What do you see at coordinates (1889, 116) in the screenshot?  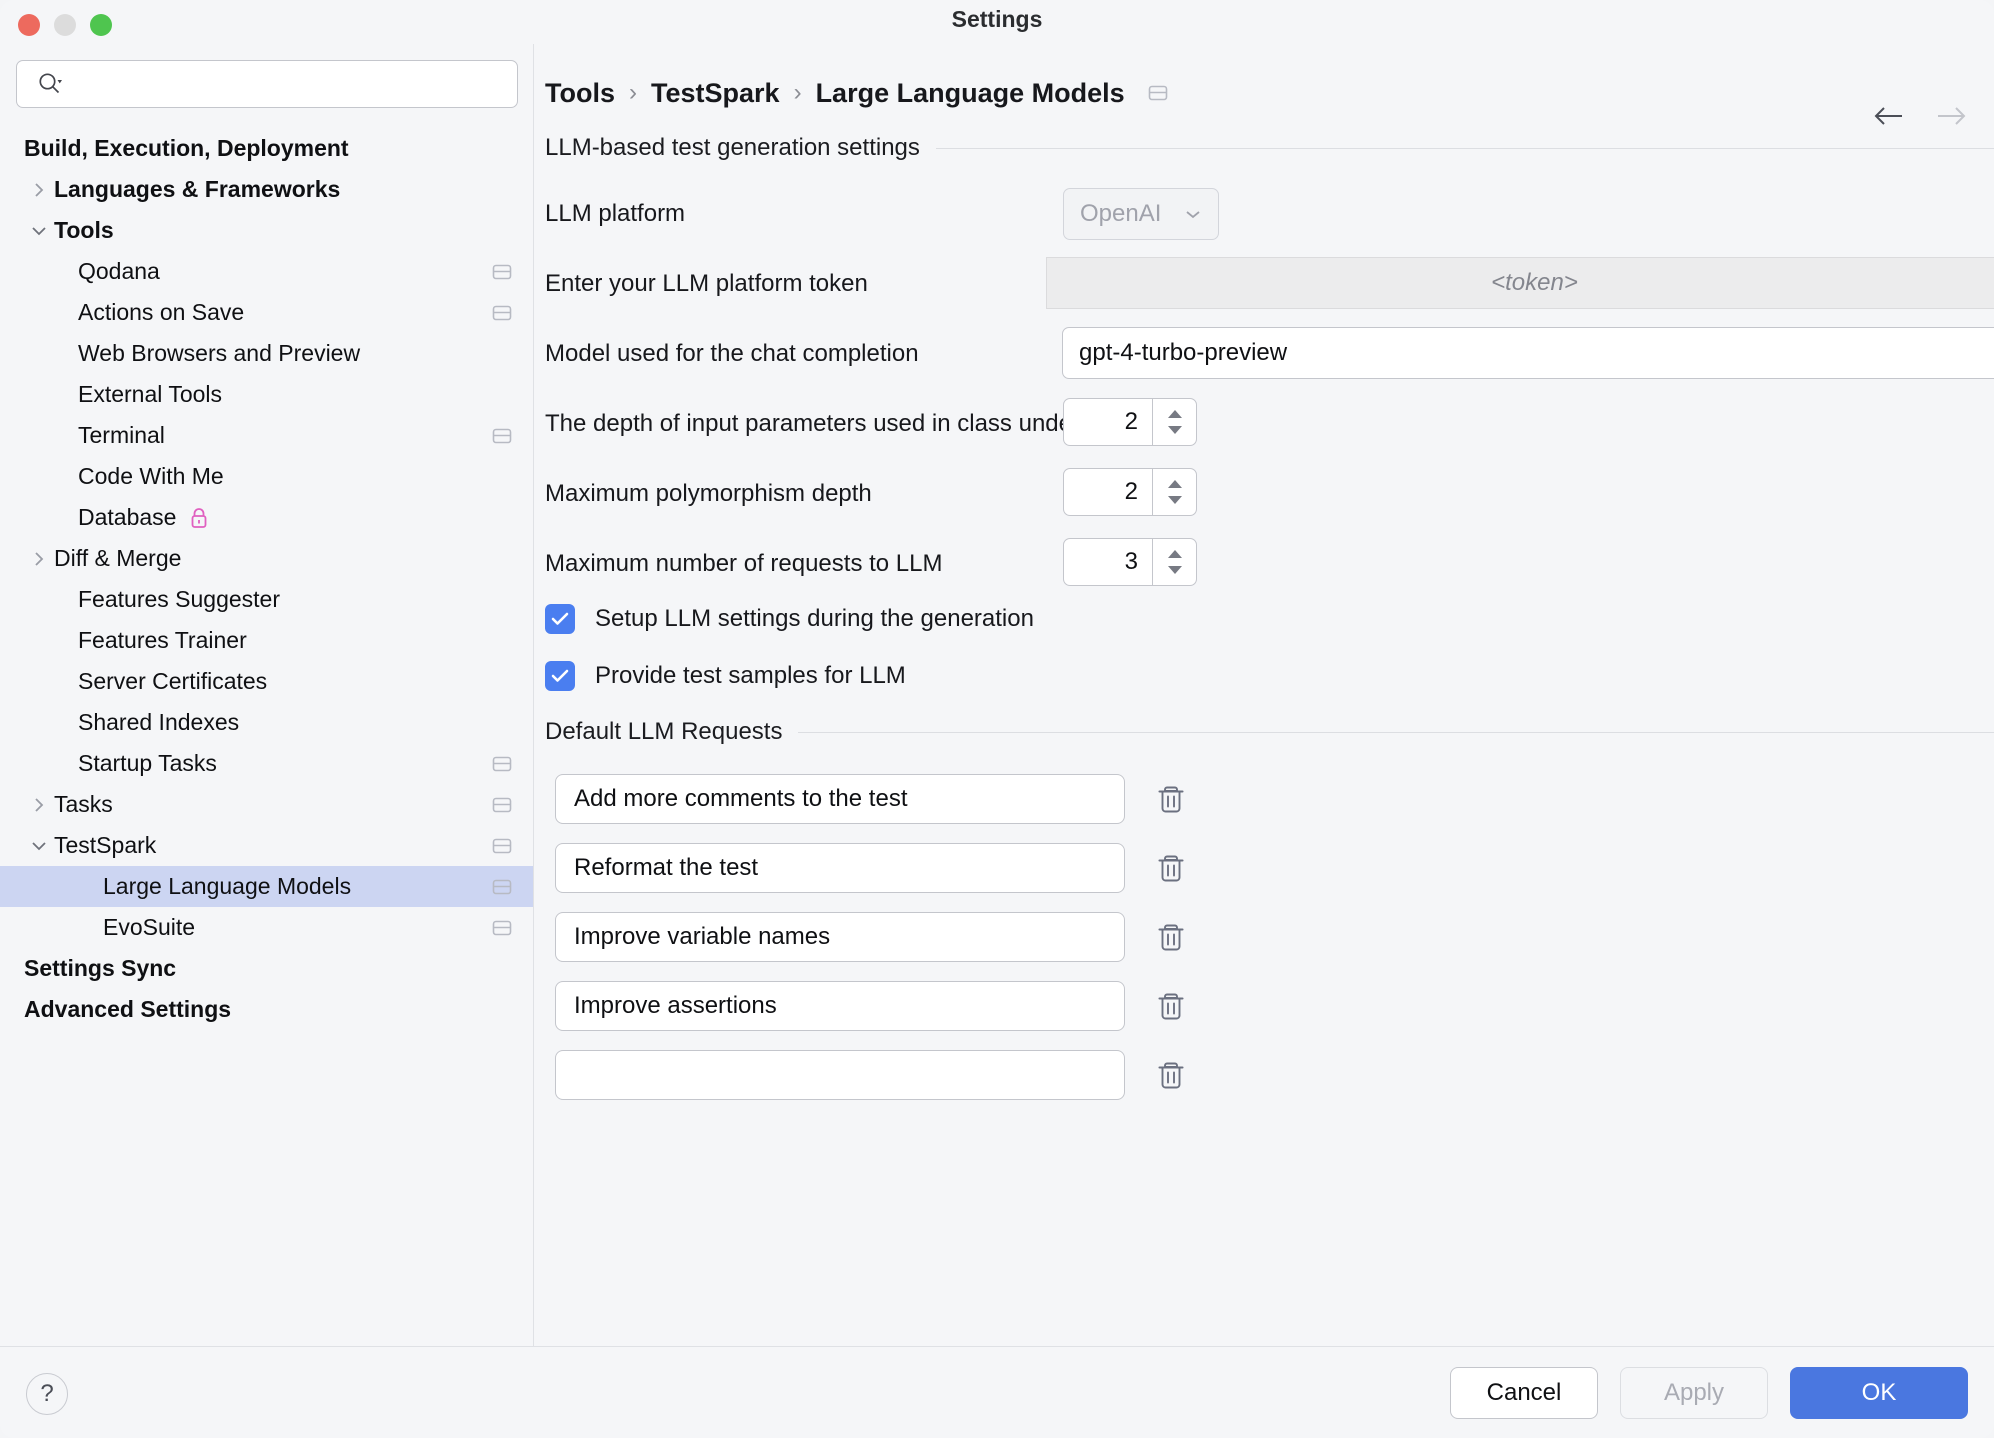 I see `back-arrow-icon` at bounding box center [1889, 116].